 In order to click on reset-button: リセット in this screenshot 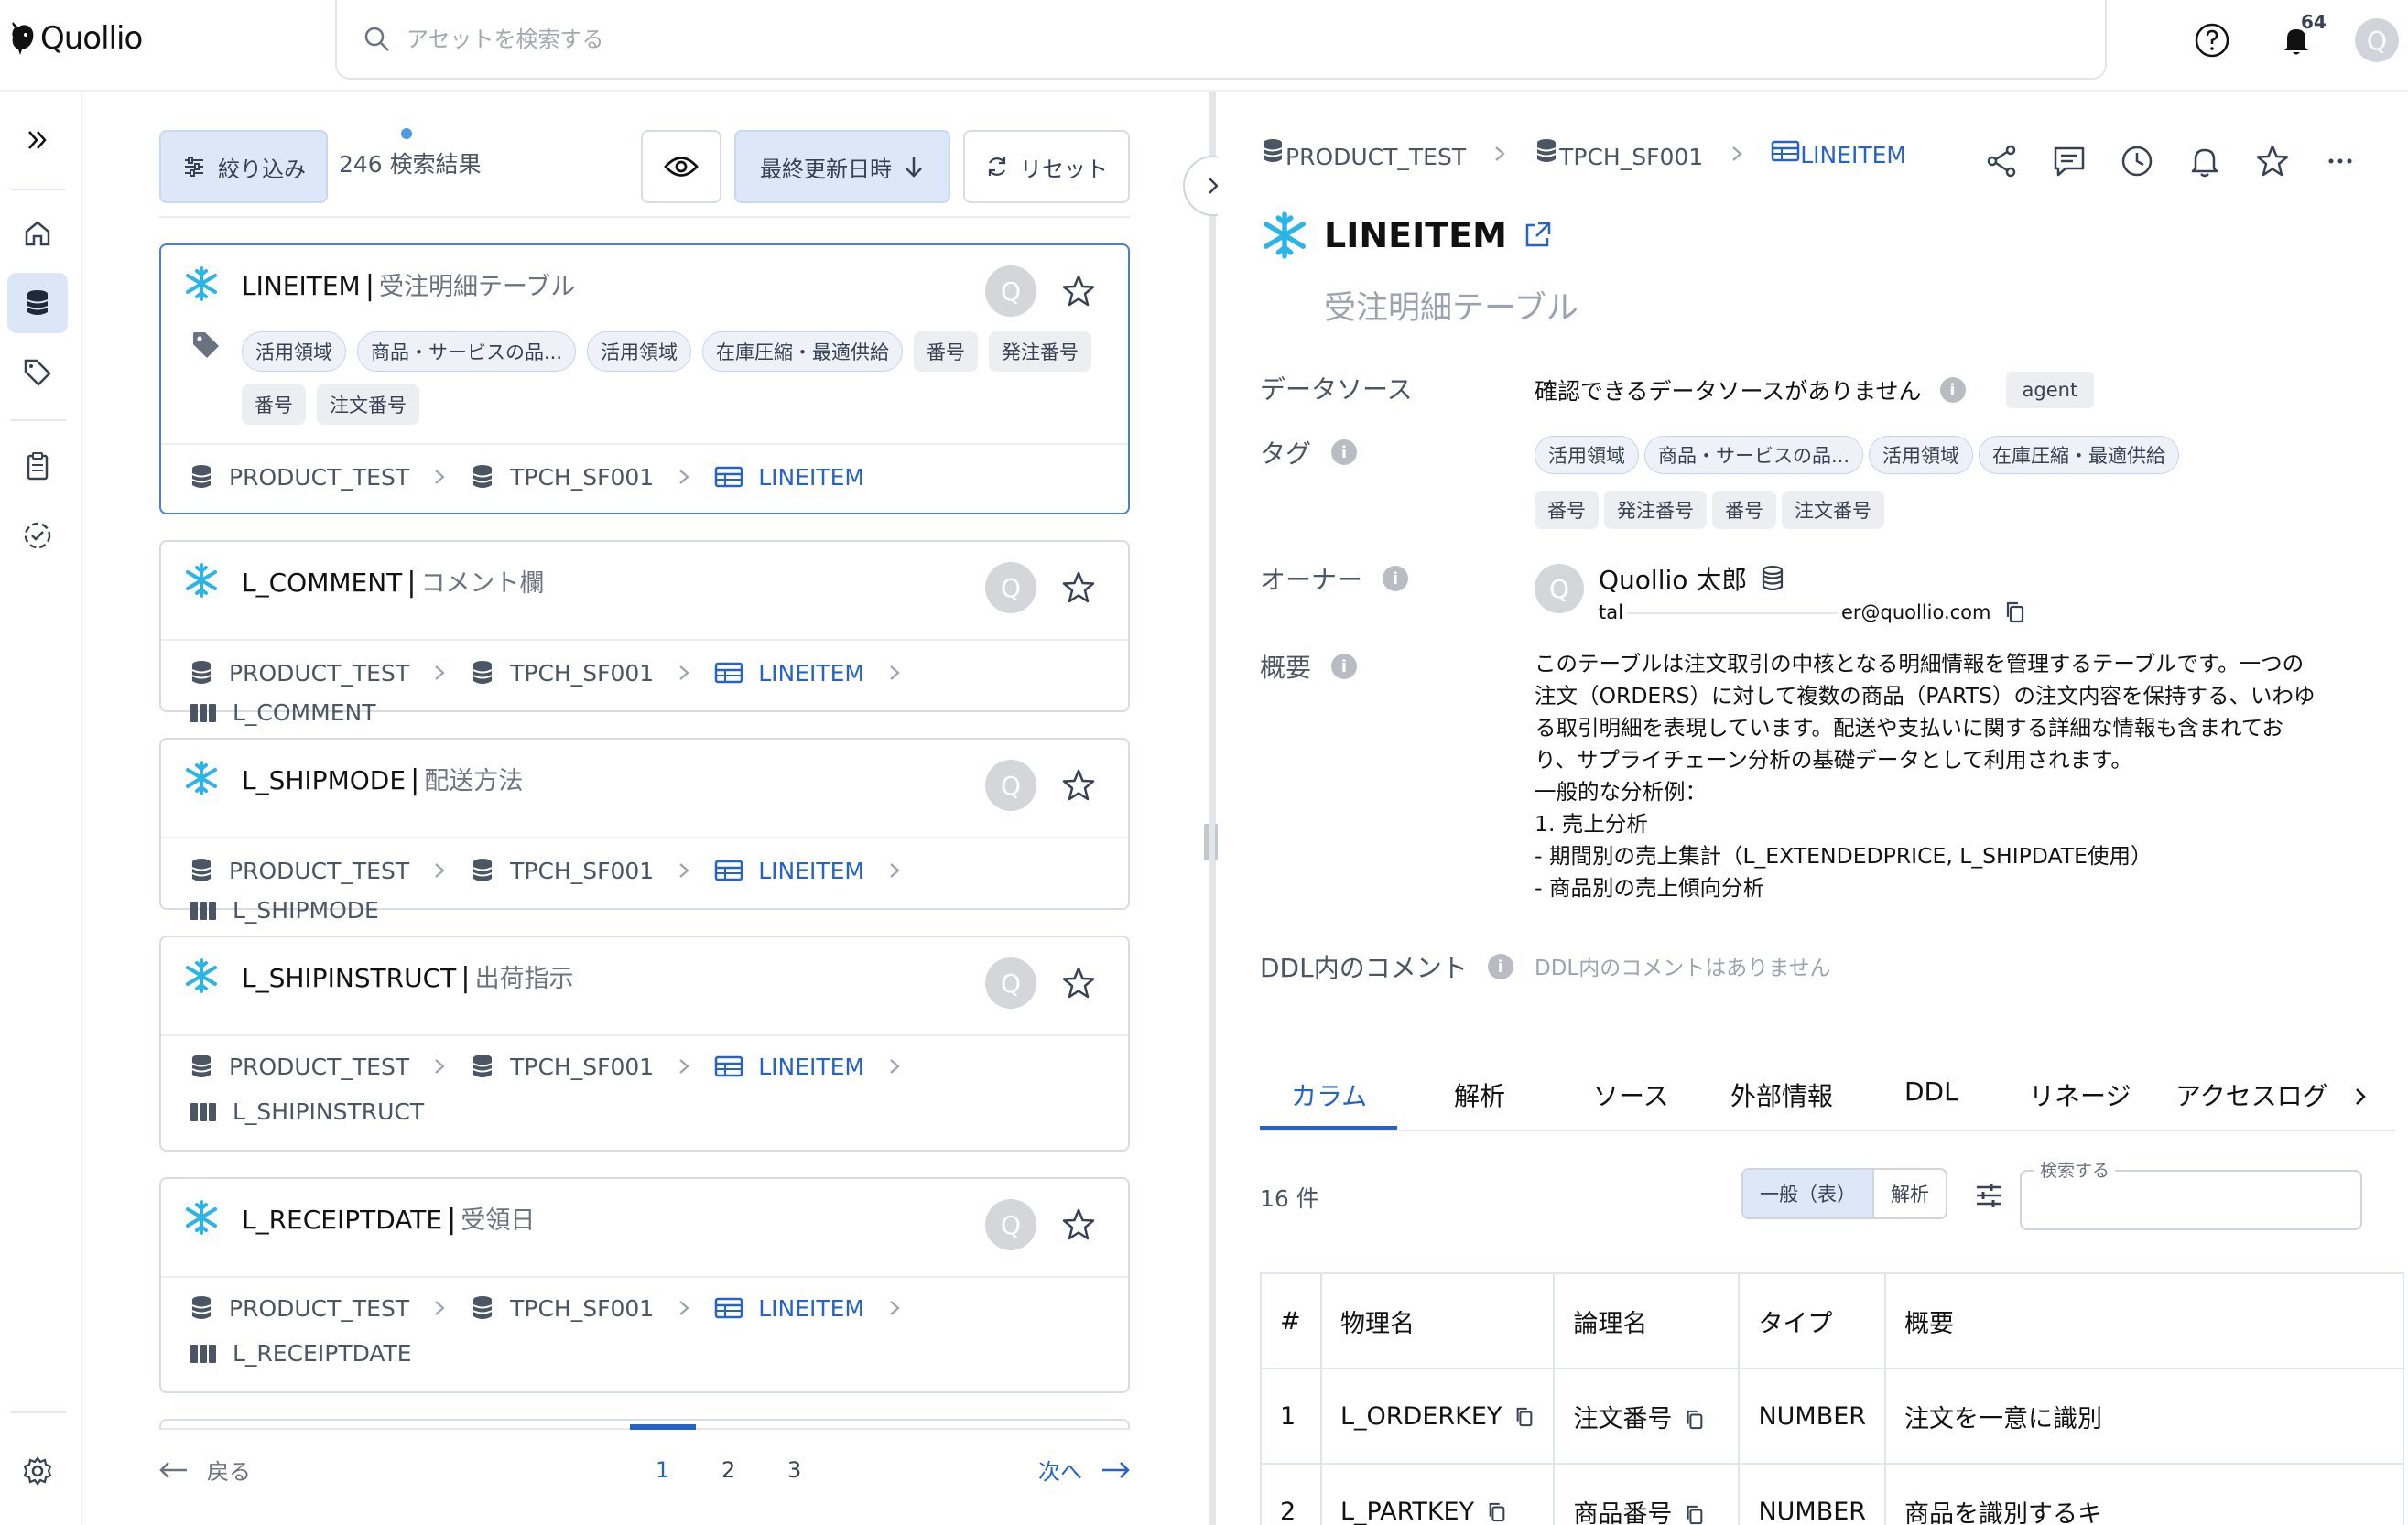, I will do `click(1046, 166)`.